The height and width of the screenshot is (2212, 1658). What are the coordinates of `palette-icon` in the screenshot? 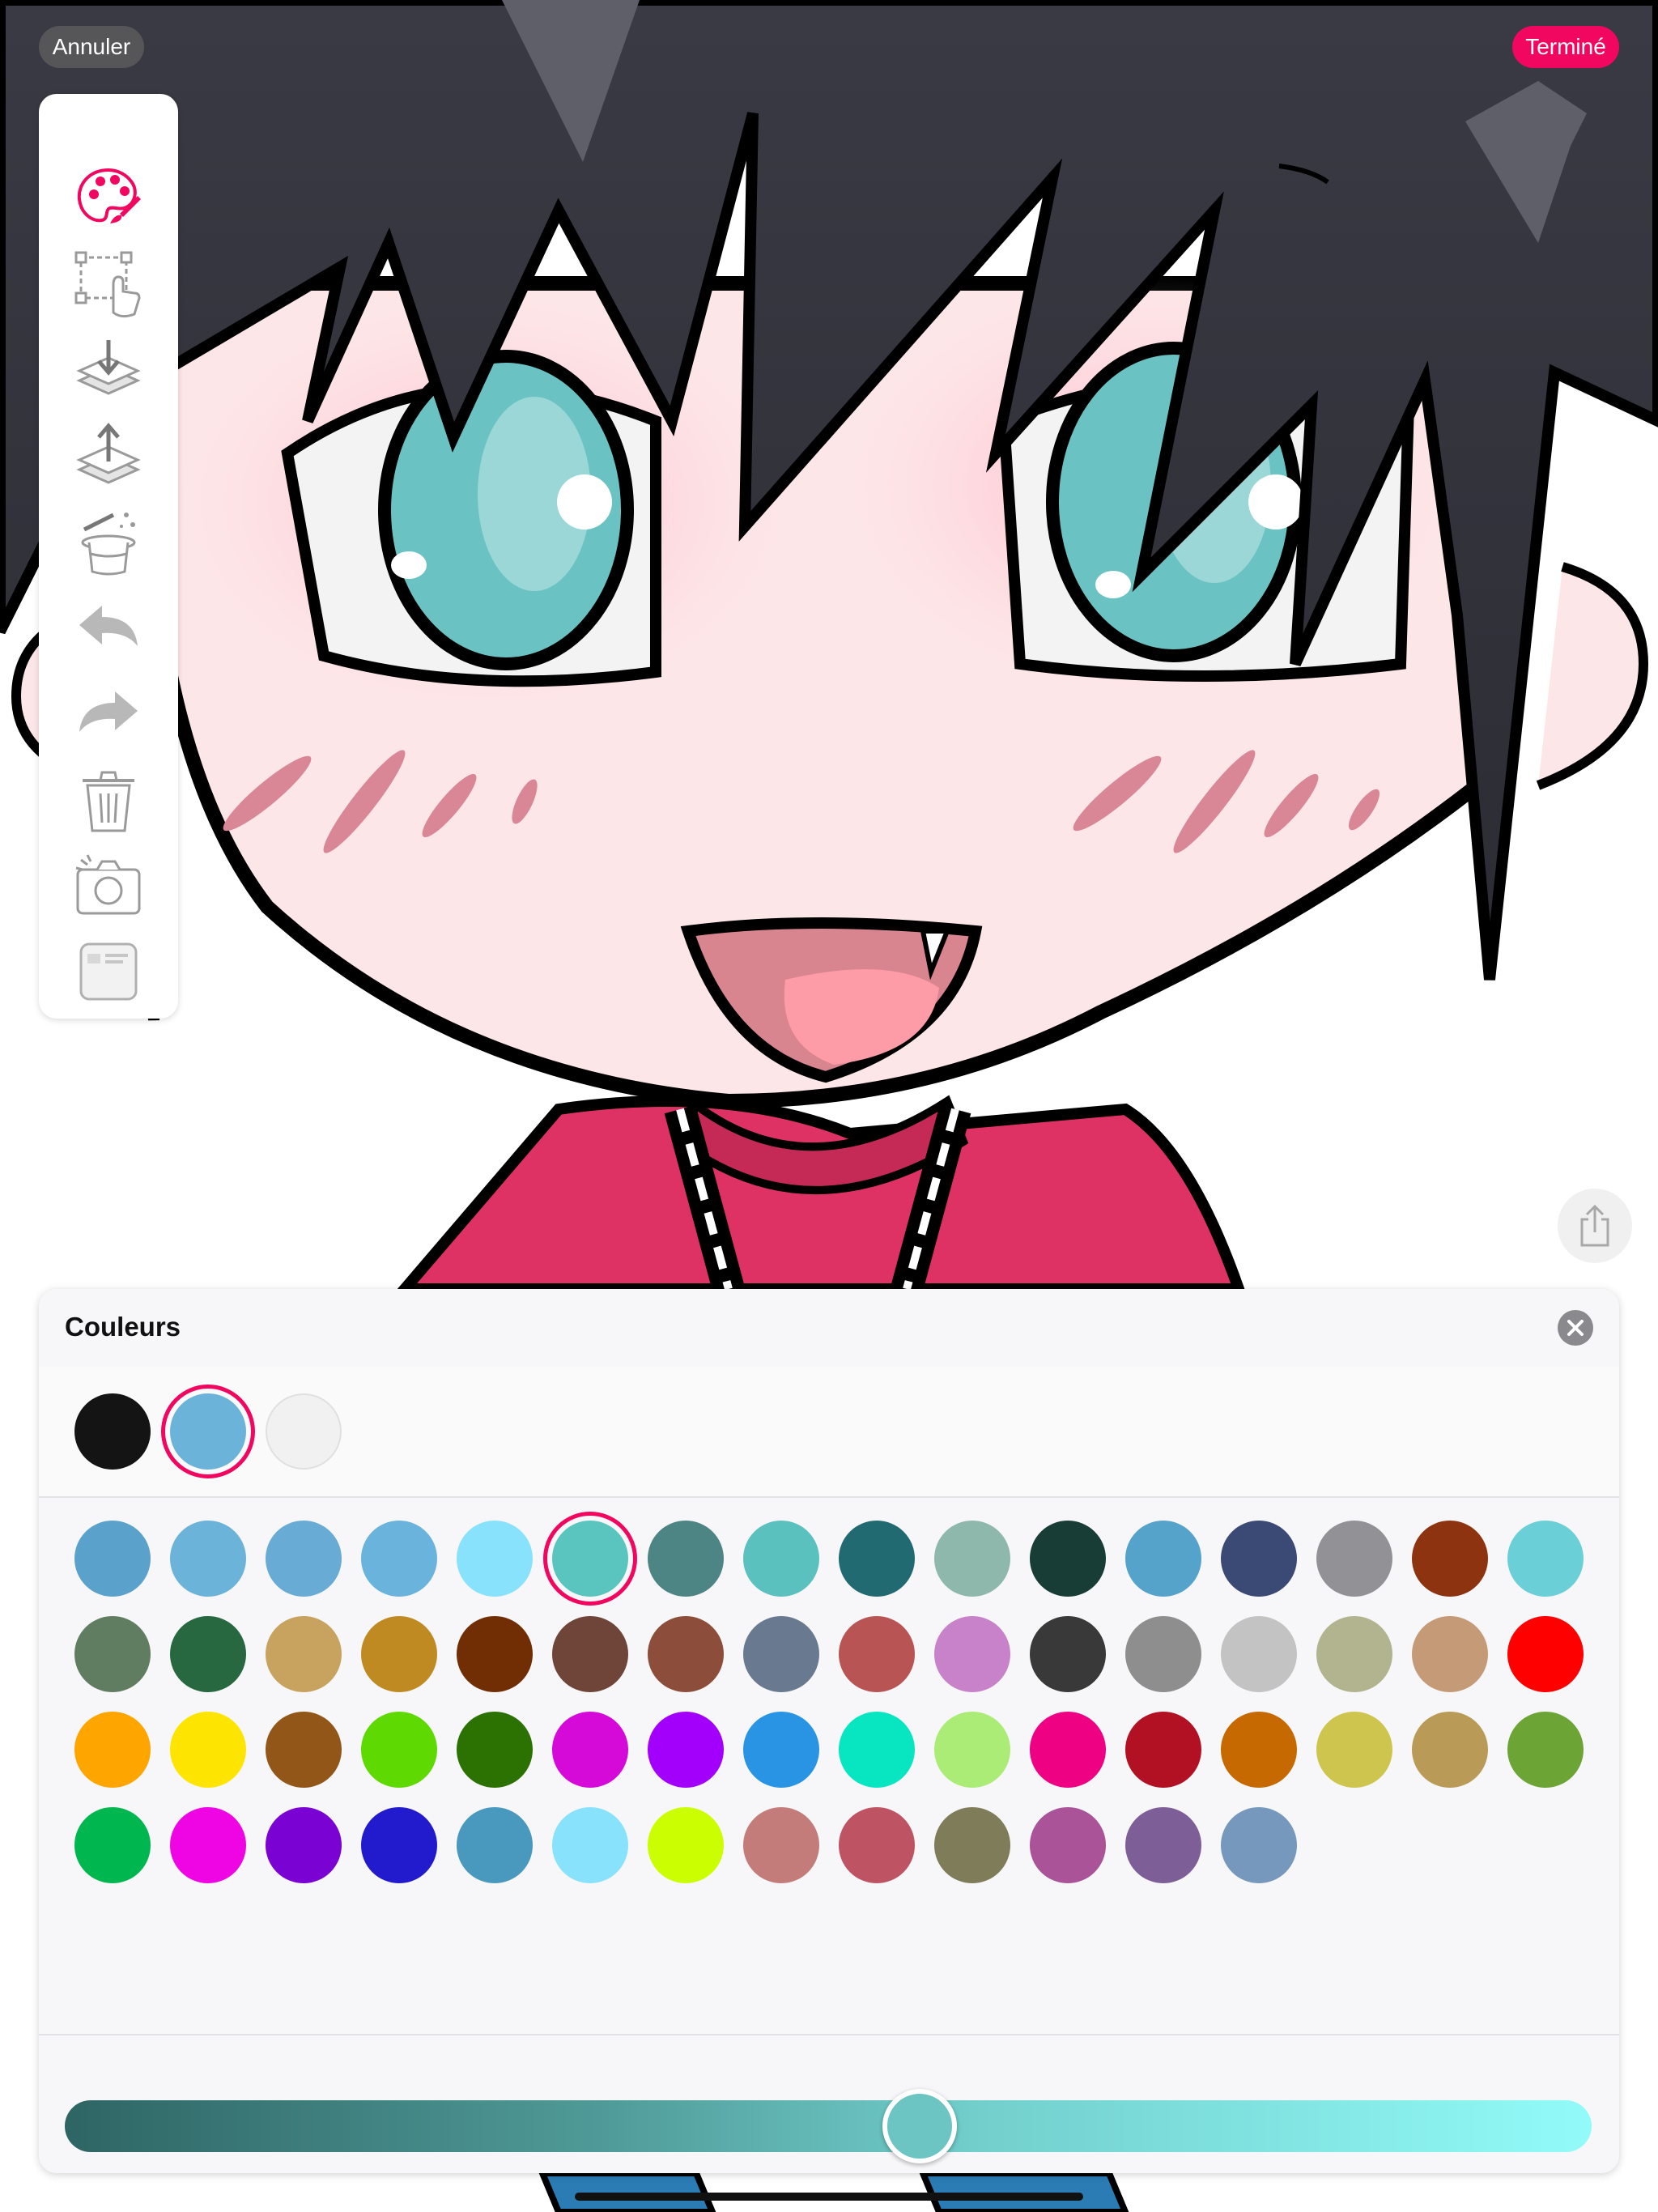 It's located at (109, 196).